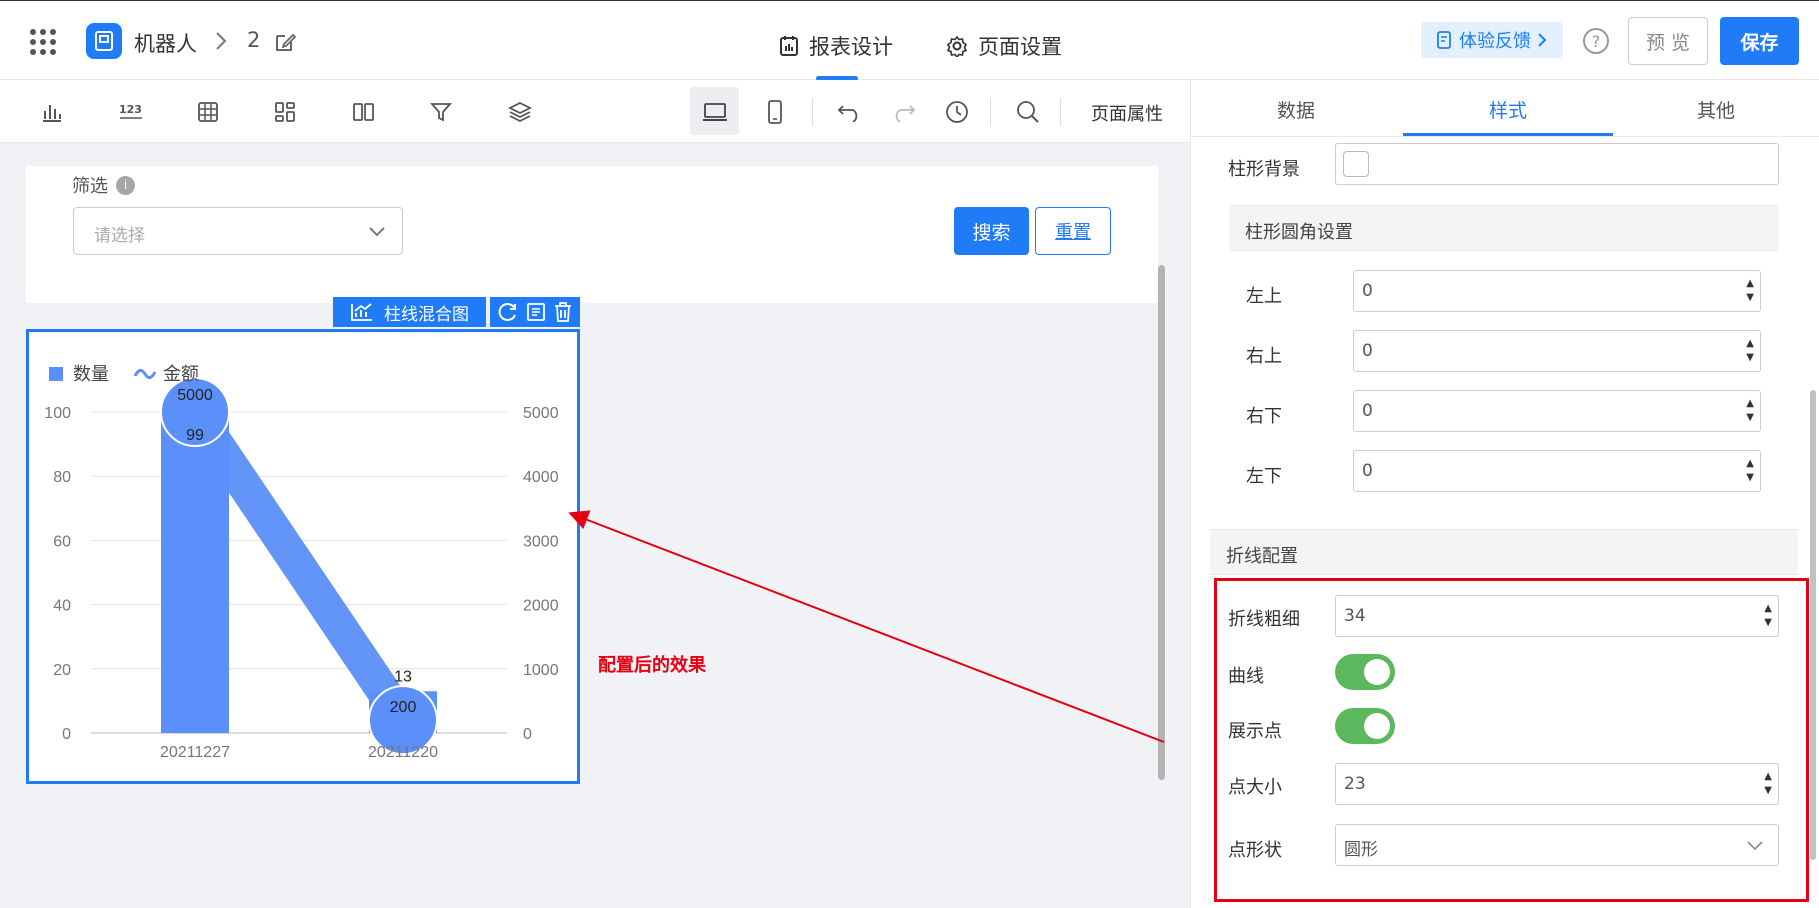 This screenshot has width=1819, height=908. Describe the element at coordinates (1715, 109) in the screenshot. I see `tab-other: 其他` at that location.